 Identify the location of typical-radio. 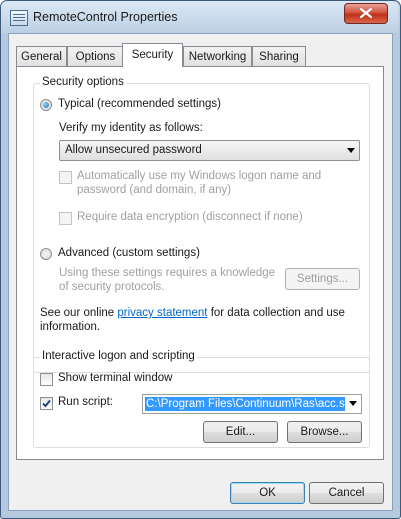
(46, 105).